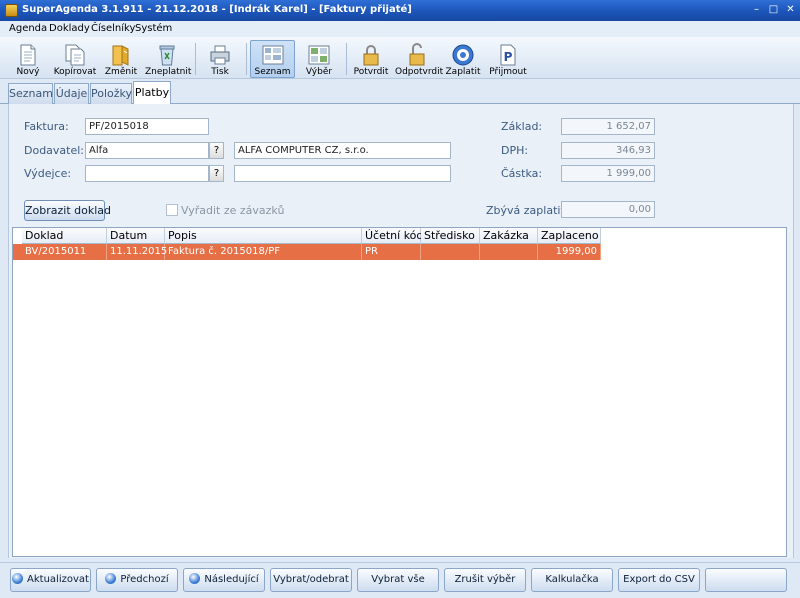  Describe the element at coordinates (263, 236) in the screenshot. I see `column-header: Popis` at that location.